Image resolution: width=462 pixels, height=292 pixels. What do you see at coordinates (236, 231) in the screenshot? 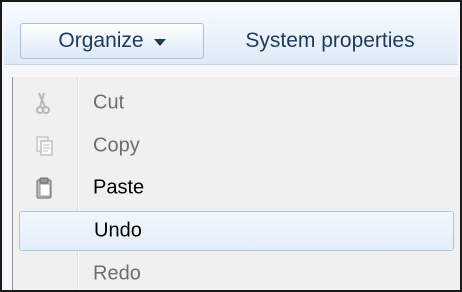
I see `menu-item-undo: Undo` at bounding box center [236, 231].